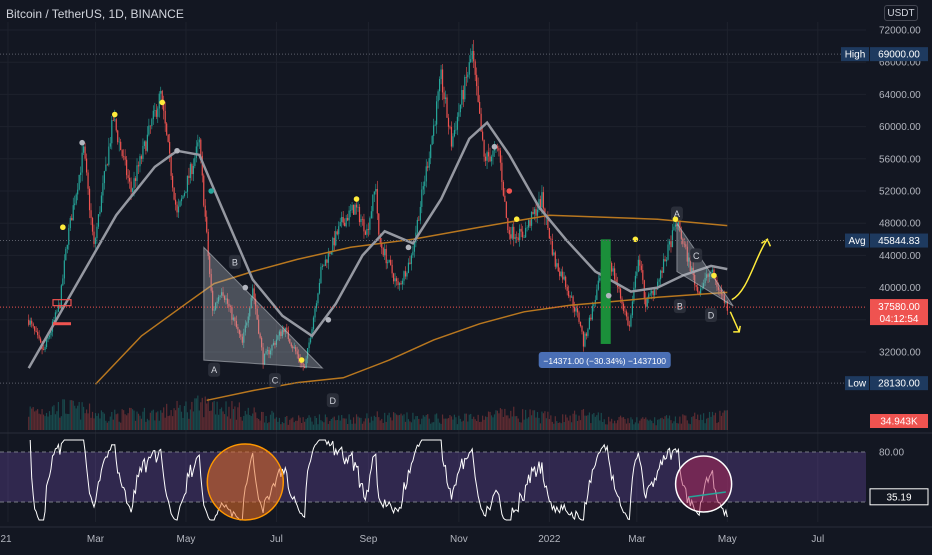  I want to click on projection-down-arrow, so click(734, 322).